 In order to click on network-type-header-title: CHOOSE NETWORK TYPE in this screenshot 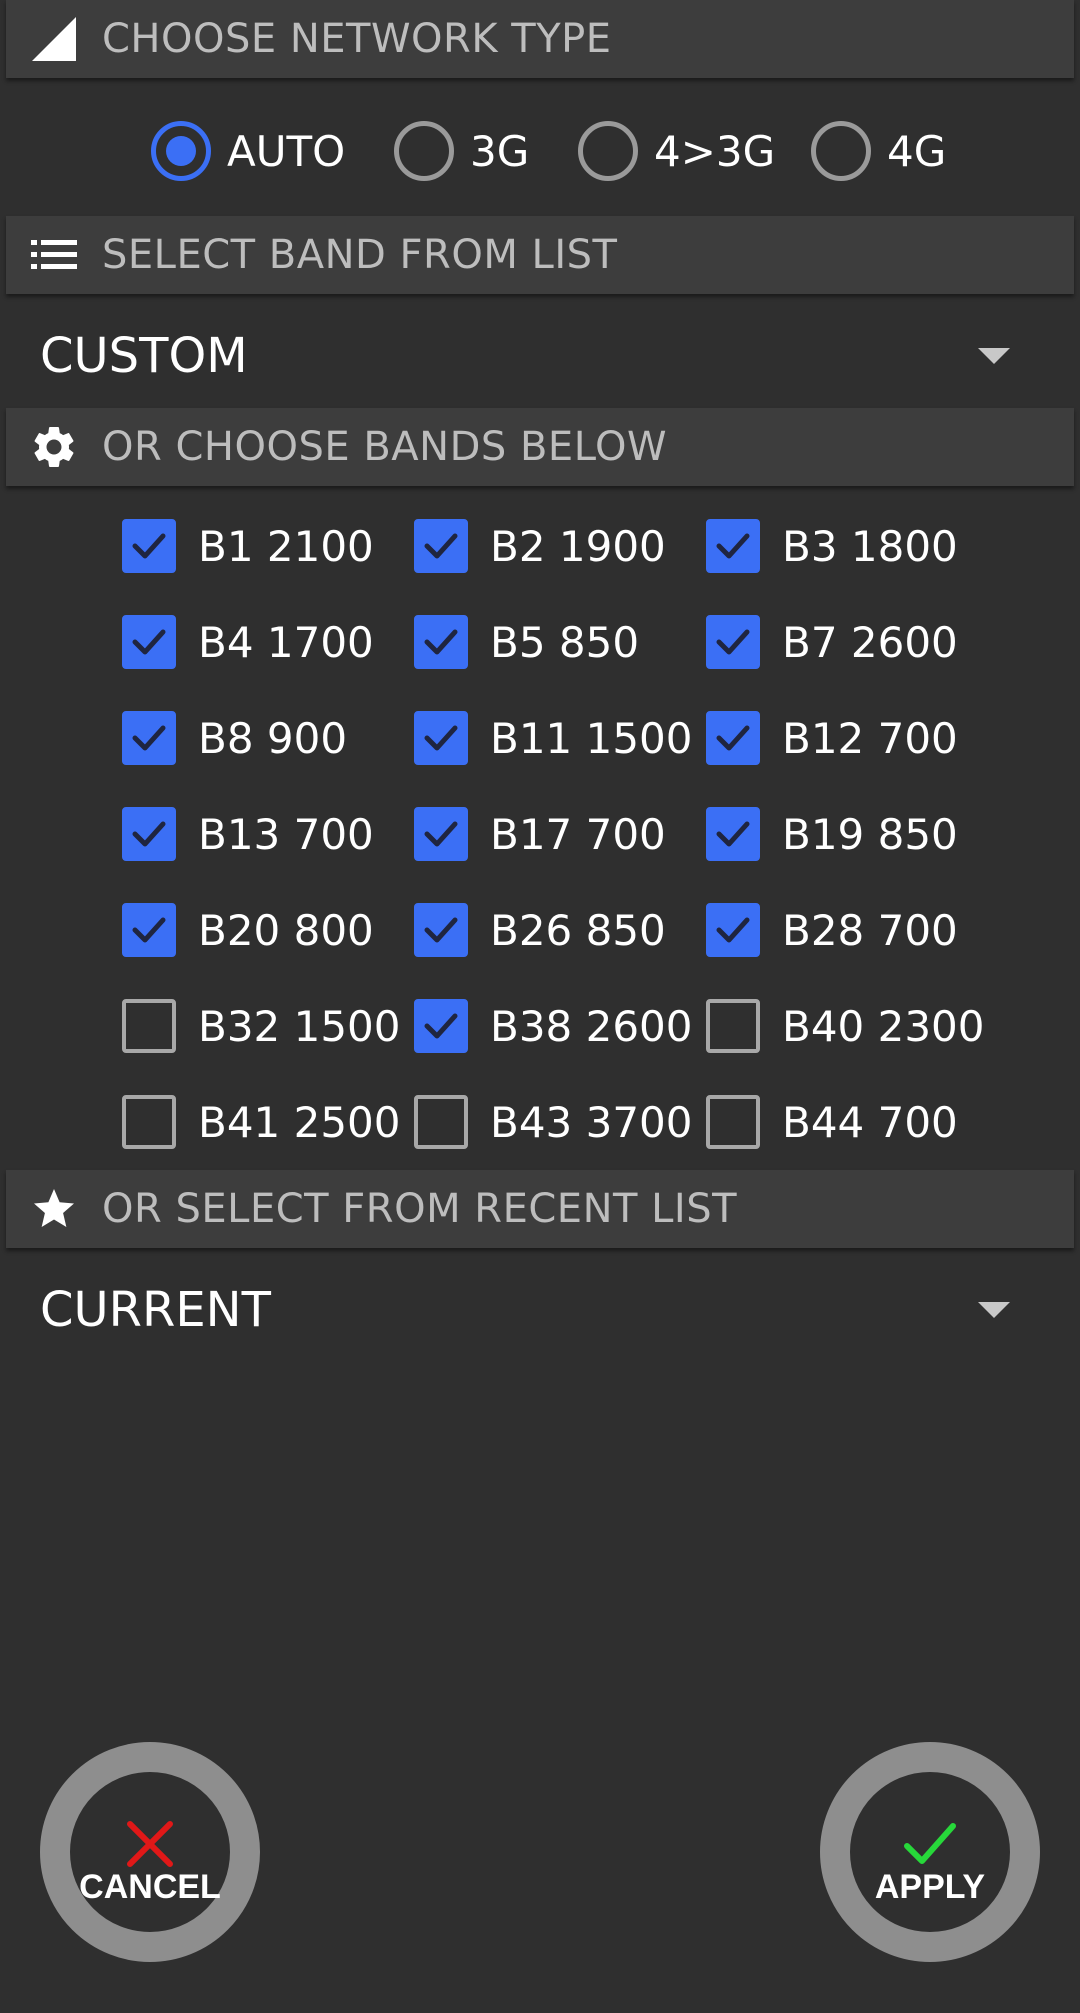, I will do `click(357, 39)`.